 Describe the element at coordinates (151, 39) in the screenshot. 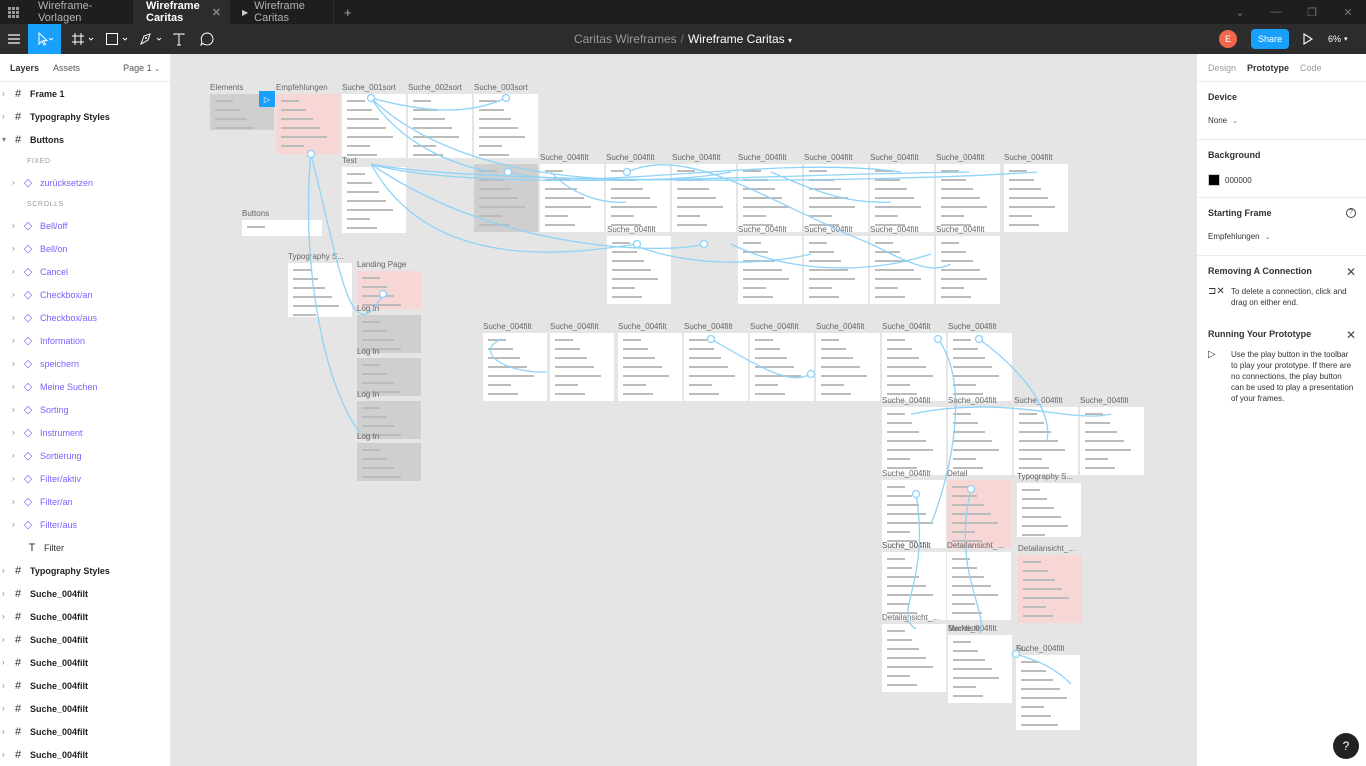

I see `pen-tool-button` at that location.